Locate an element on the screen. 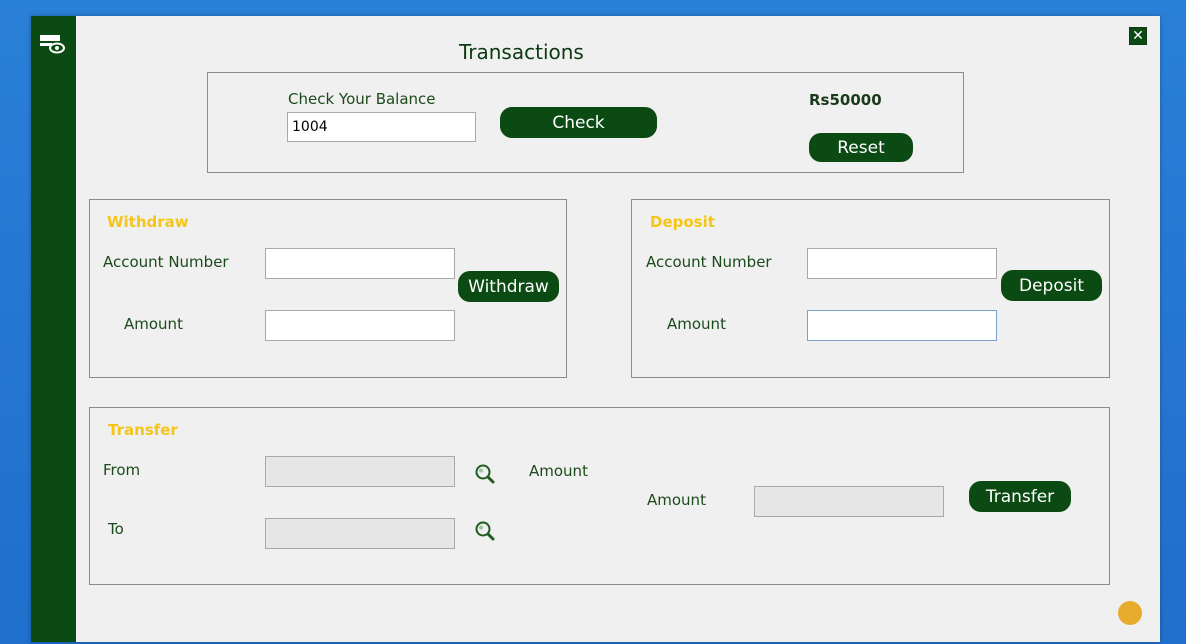 This screenshot has height=644, width=1186. transfer-amount-label: Amount is located at coordinates (676, 500).